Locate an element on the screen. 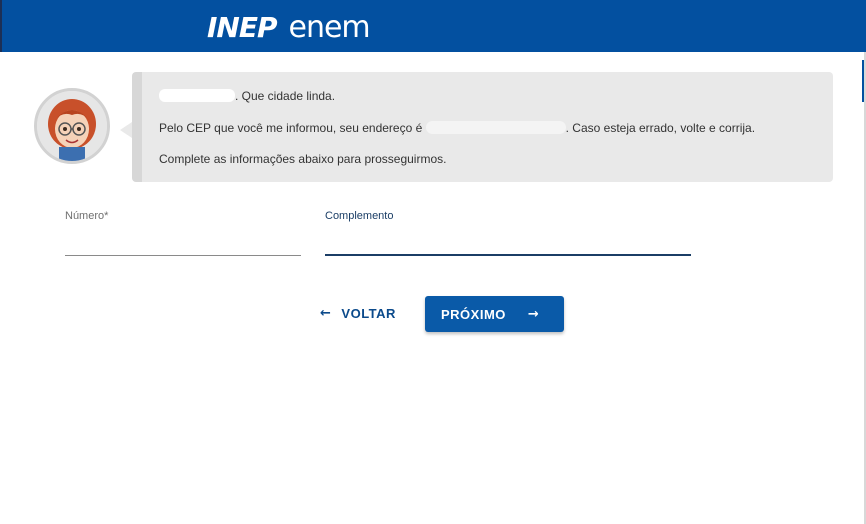 The width and height of the screenshot is (866, 524). arrow-right-icon: → is located at coordinates (533, 314).